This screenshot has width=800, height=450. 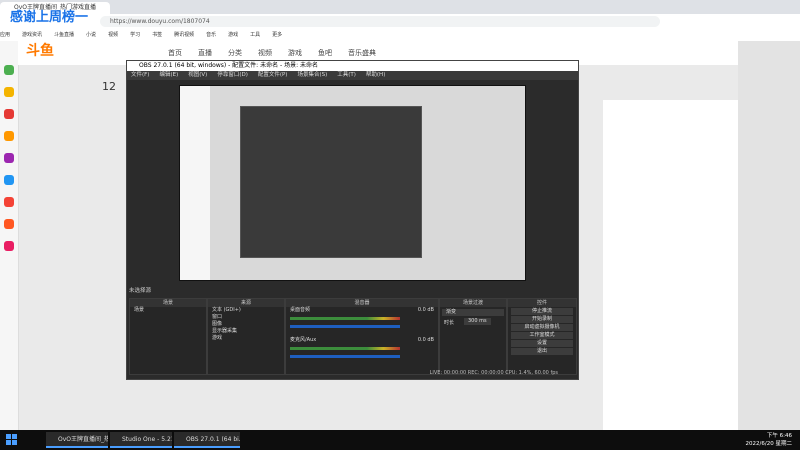 What do you see at coordinates (542, 351) in the screenshot?
I see `exit-button: 退出` at bounding box center [542, 351].